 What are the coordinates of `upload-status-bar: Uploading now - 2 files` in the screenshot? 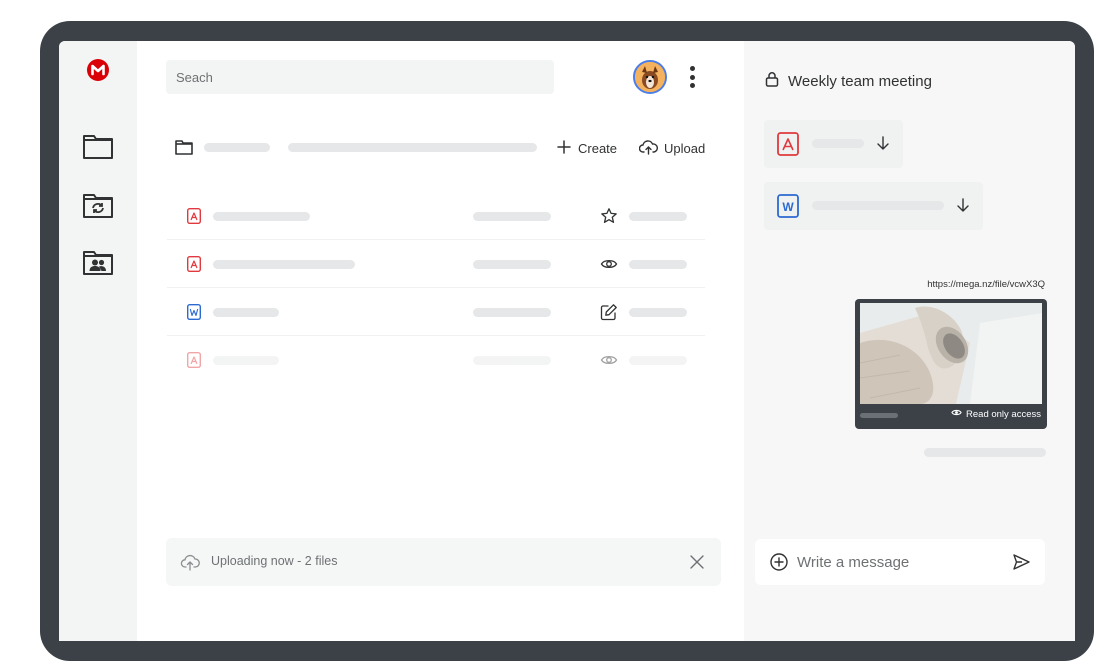 It's located at (443, 562).